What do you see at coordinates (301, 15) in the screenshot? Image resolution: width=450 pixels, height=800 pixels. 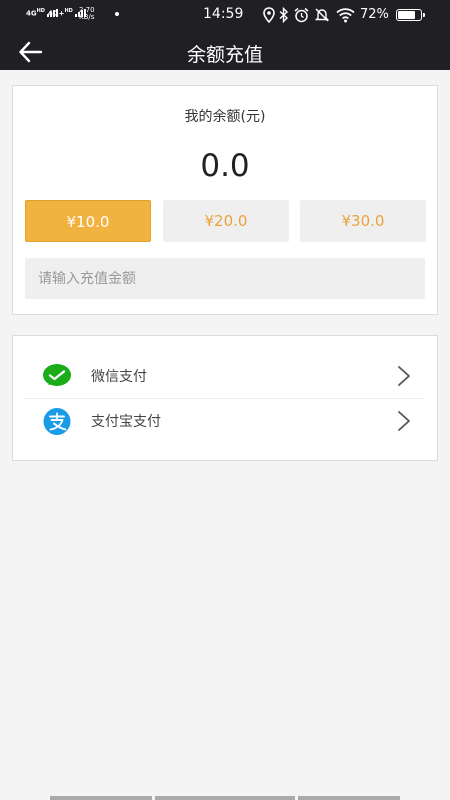 I see `alarm-icon` at bounding box center [301, 15].